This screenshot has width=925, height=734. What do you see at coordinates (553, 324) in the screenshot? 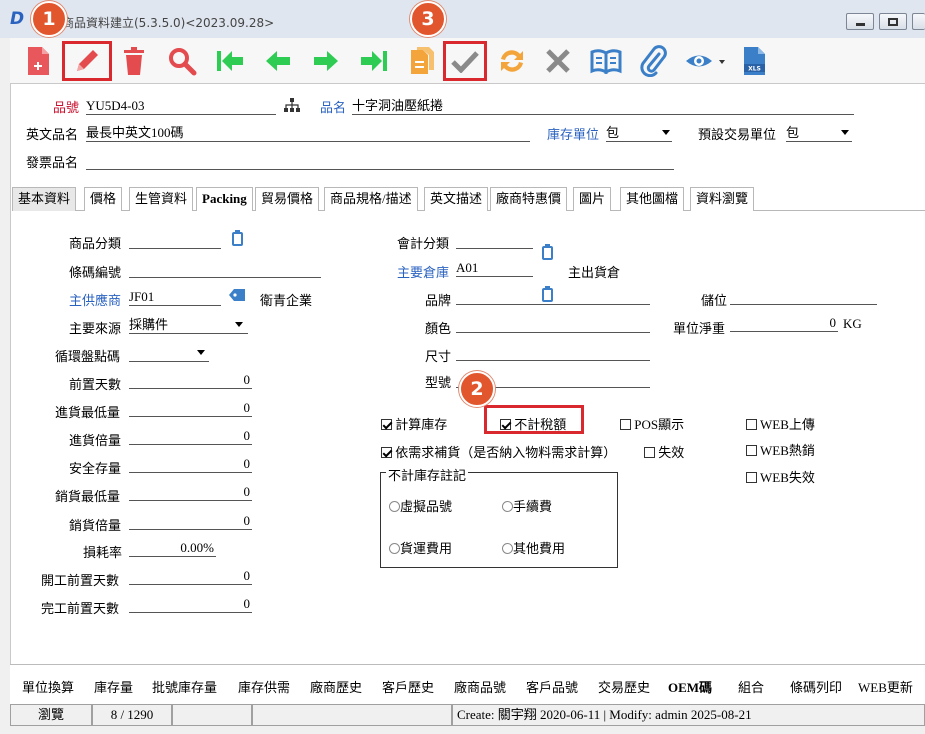
I see `color-field` at bounding box center [553, 324].